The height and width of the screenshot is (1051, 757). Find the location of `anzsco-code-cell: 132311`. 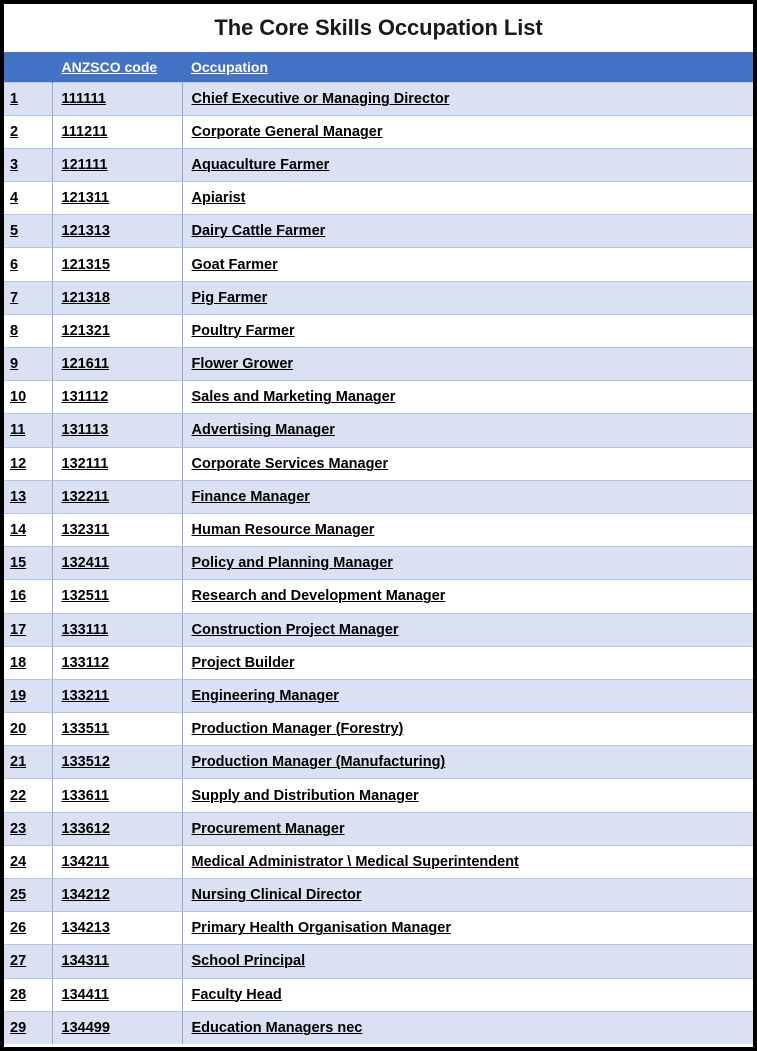

anzsco-code-cell: 132311 is located at coordinates (117, 530).